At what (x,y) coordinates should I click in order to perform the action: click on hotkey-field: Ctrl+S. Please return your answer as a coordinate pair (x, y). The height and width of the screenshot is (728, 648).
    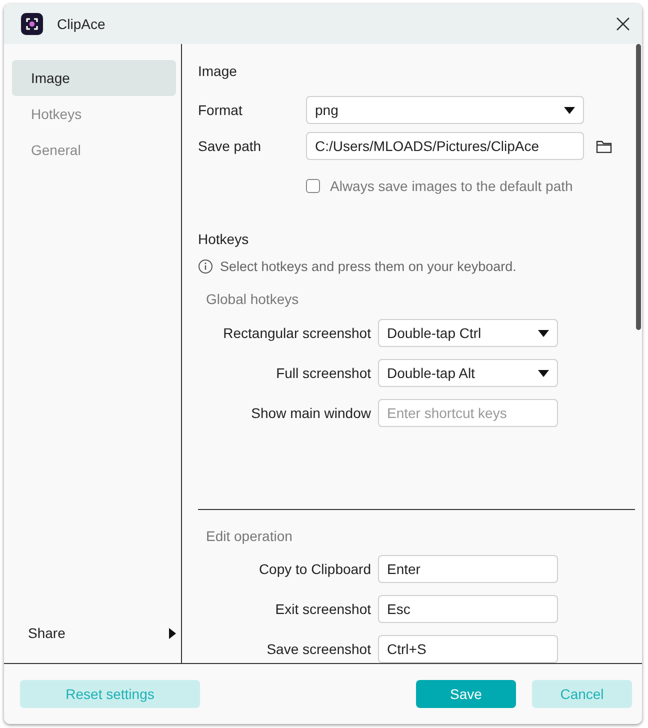
    Looking at the image, I should click on (468, 649).